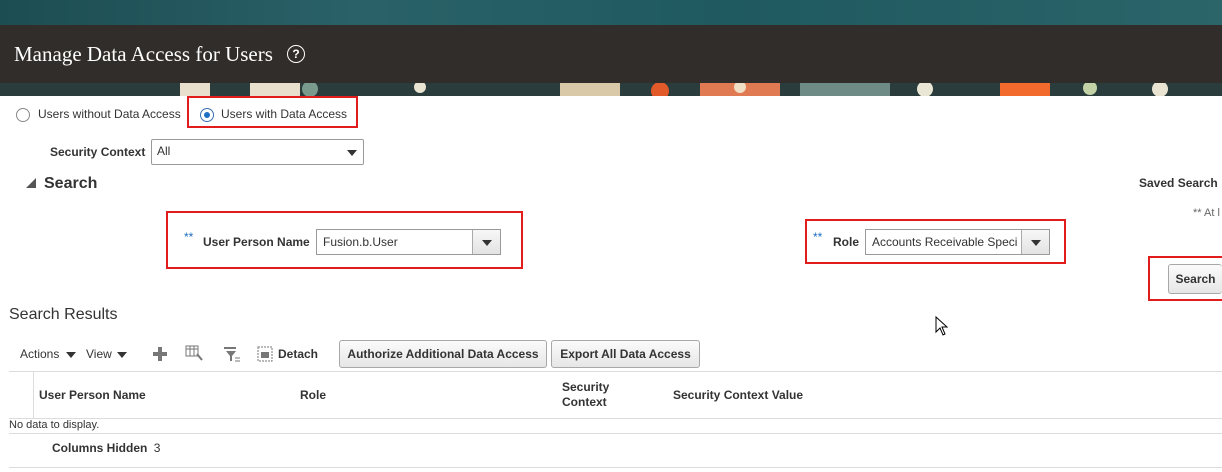 This screenshot has width=1222, height=472. I want to click on user-person-name-dropdown-button, so click(486, 242).